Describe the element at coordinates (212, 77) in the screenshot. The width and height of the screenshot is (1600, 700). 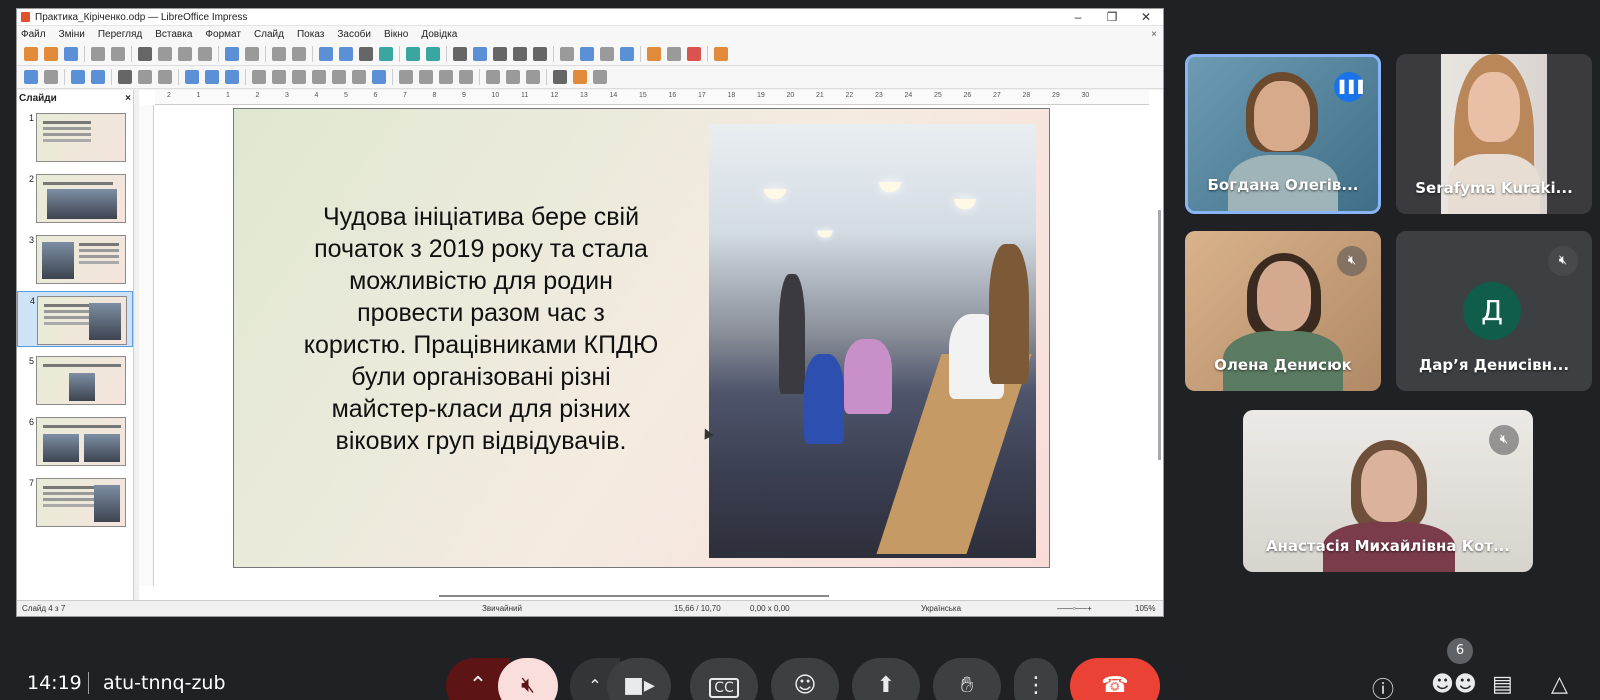
I see `curve-icon` at that location.